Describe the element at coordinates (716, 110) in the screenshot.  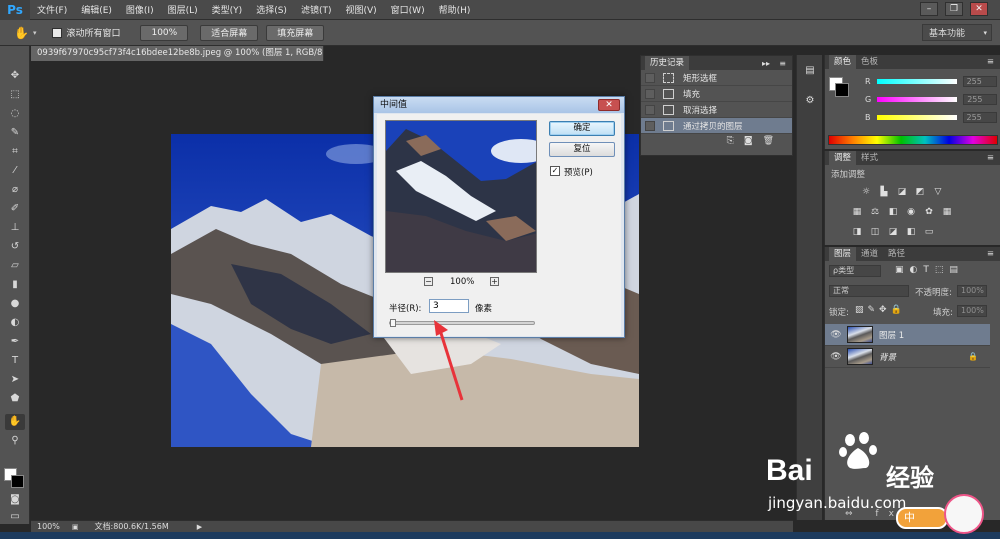
I see `history-item: 取消选择` at that location.